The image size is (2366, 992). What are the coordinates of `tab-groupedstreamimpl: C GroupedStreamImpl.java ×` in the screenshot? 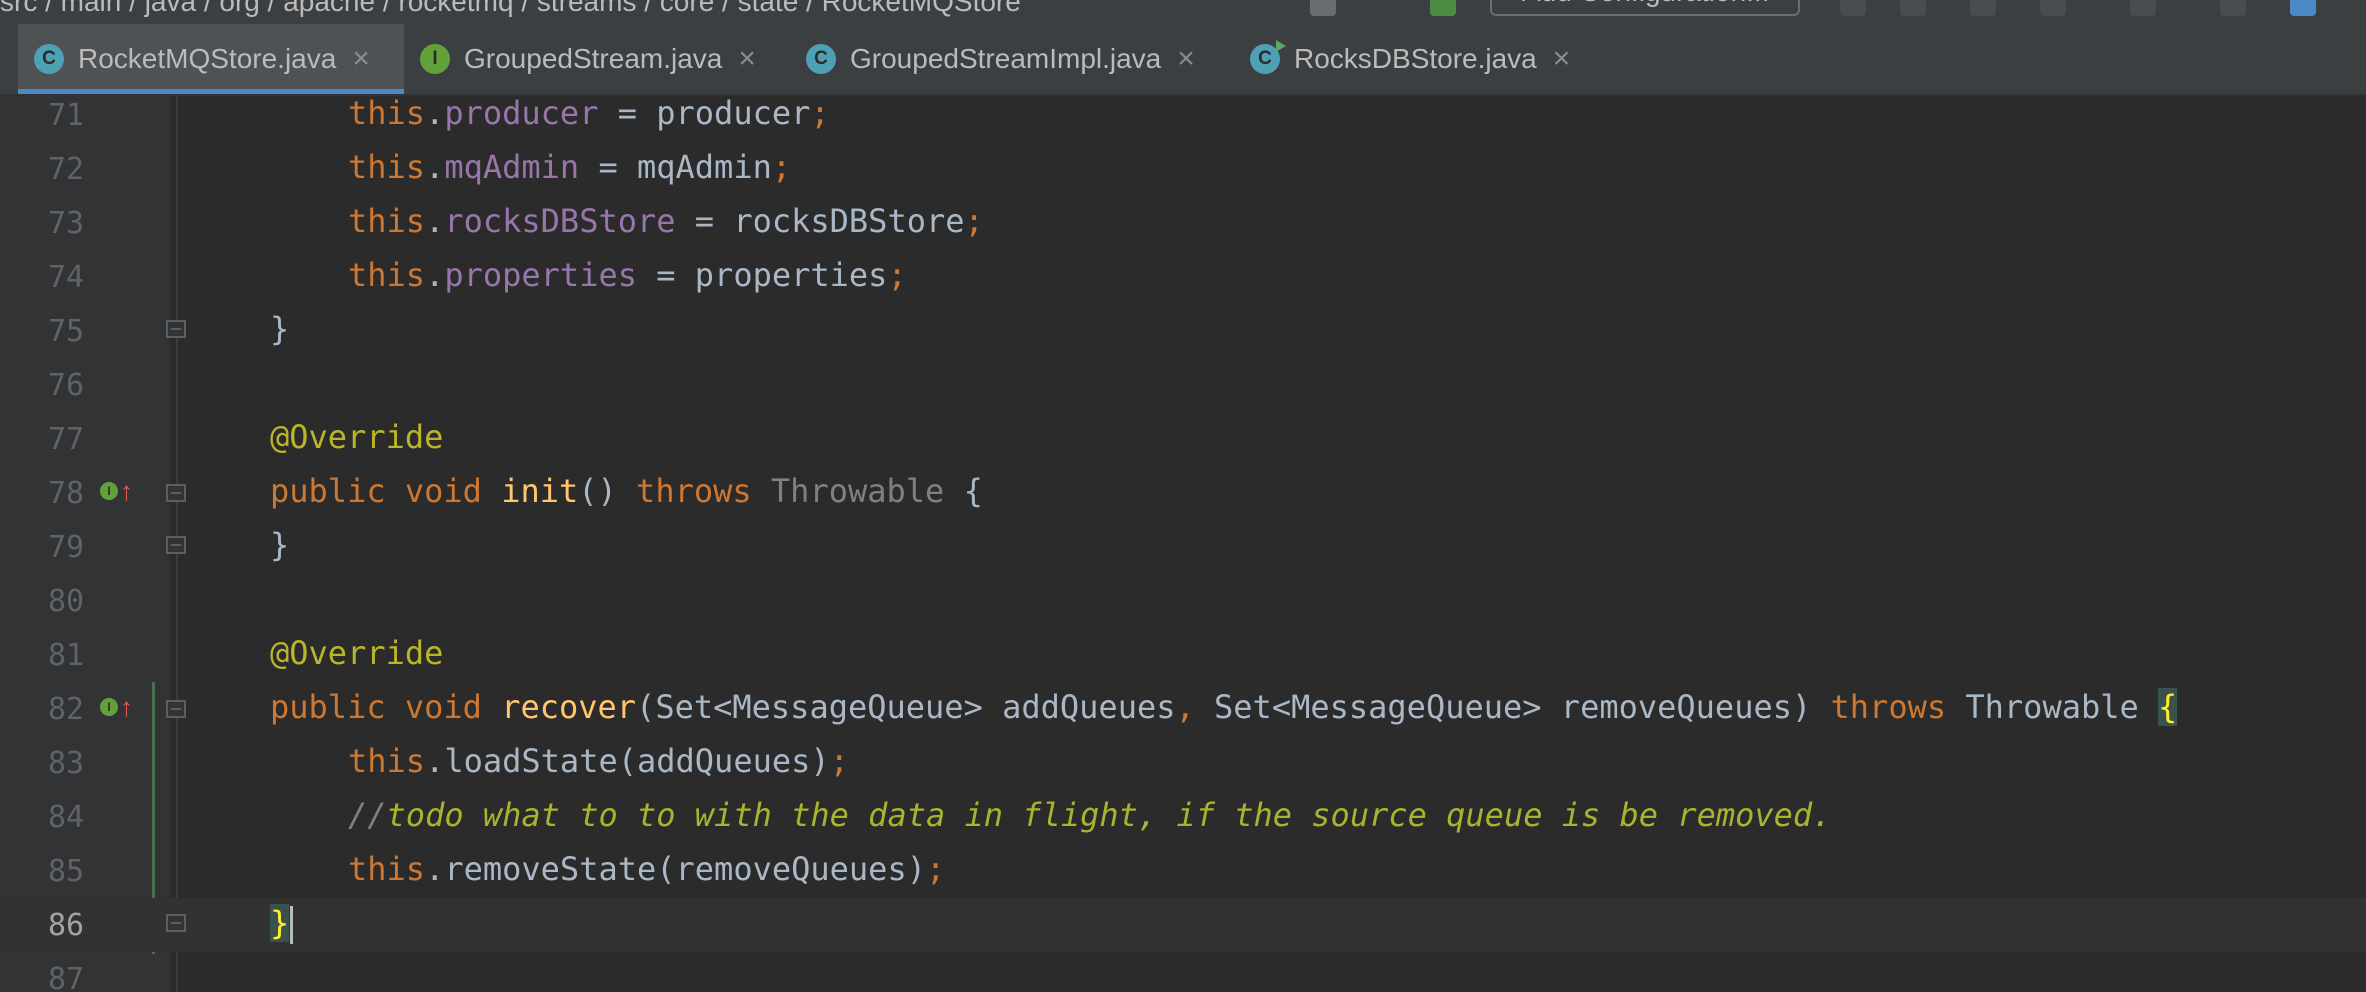 It's located at (1012, 59).